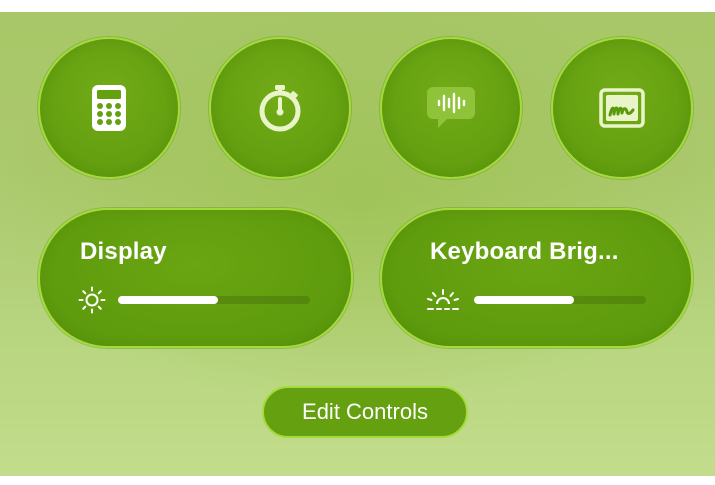  I want to click on signature-button, so click(622, 108).